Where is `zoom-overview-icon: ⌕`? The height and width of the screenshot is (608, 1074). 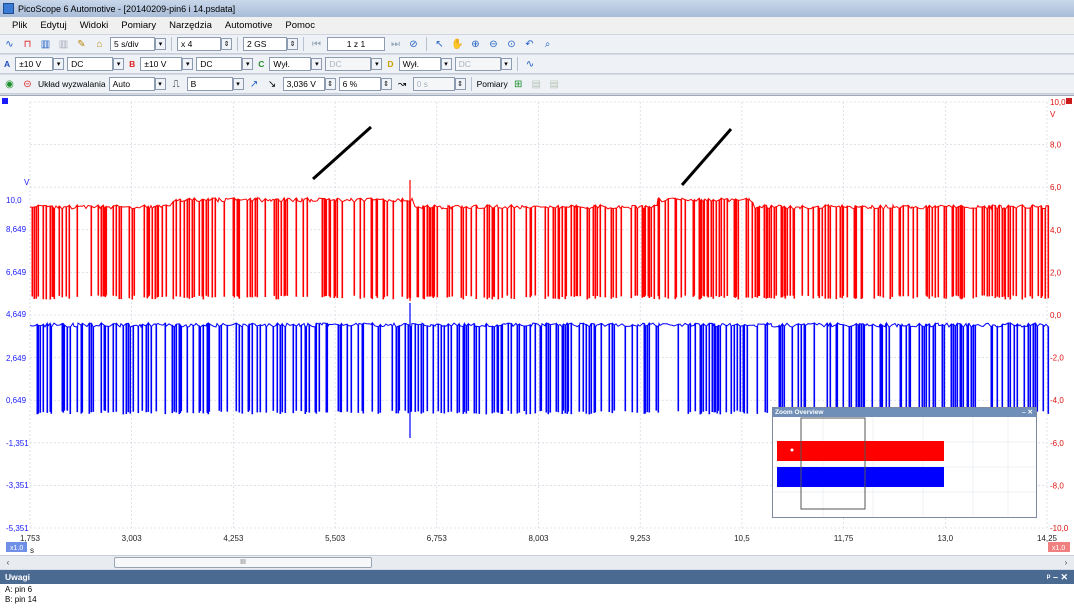
zoom-overview-icon: ⌕ is located at coordinates (547, 44).